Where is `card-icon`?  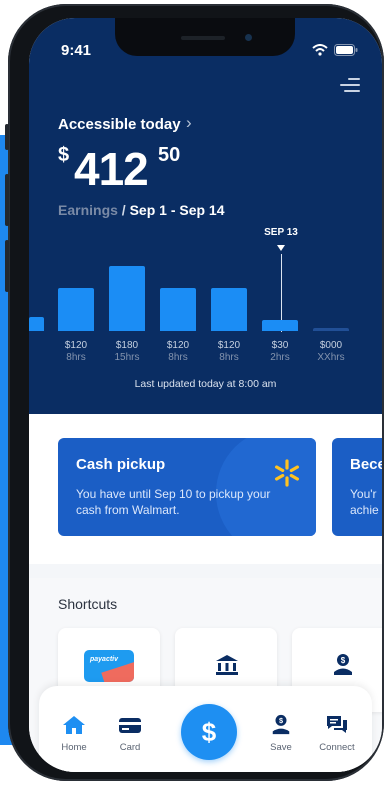 card-icon is located at coordinates (130, 725).